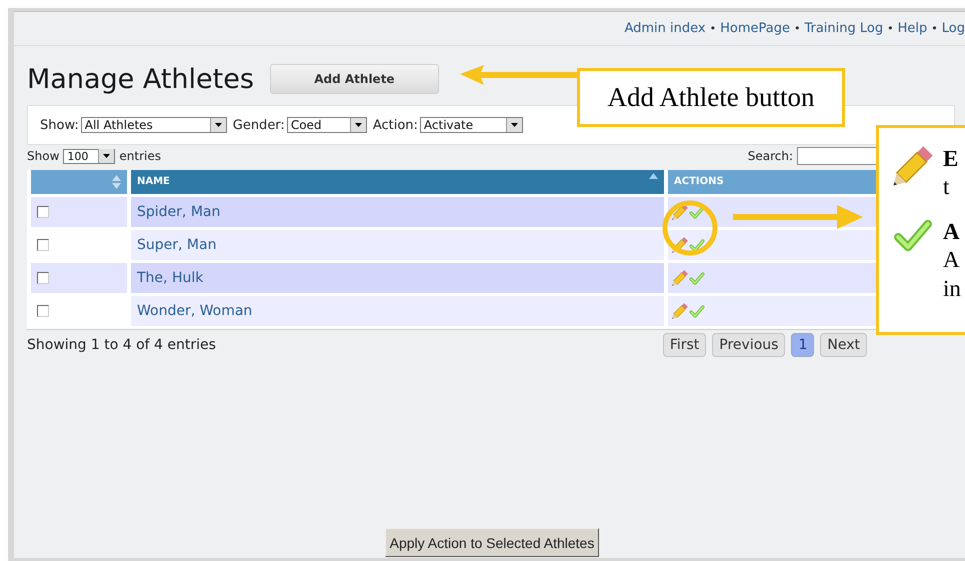 The image size is (965, 561). What do you see at coordinates (397, 182) in the screenshot?
I see `column-header: NAME` at bounding box center [397, 182].